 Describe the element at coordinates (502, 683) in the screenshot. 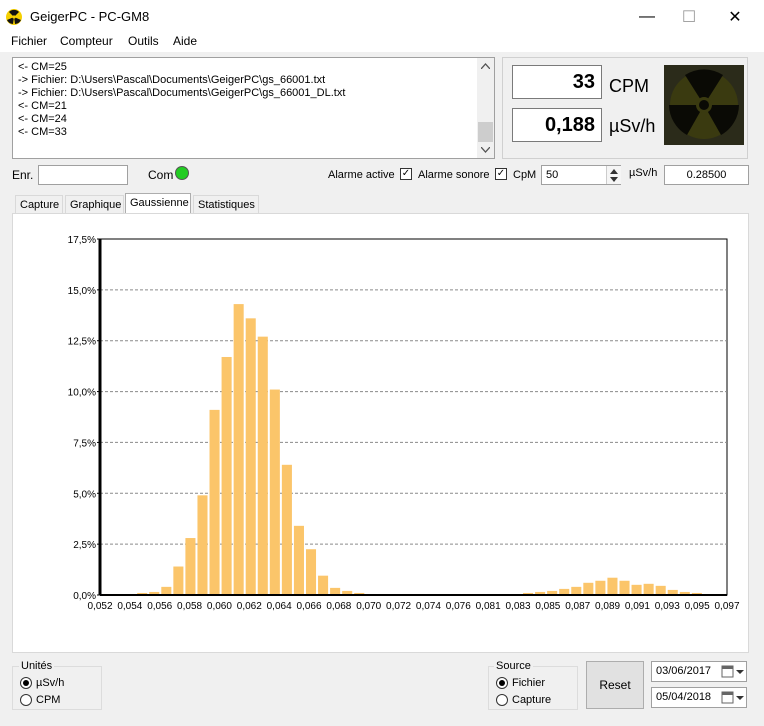

I see `source-fichier-radio` at that location.